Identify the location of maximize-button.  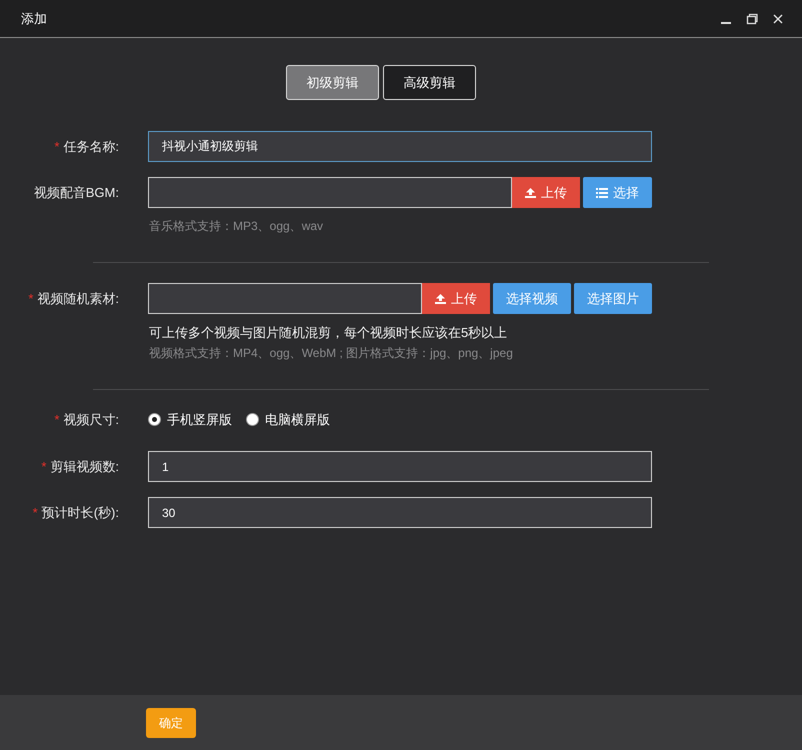
(752, 18).